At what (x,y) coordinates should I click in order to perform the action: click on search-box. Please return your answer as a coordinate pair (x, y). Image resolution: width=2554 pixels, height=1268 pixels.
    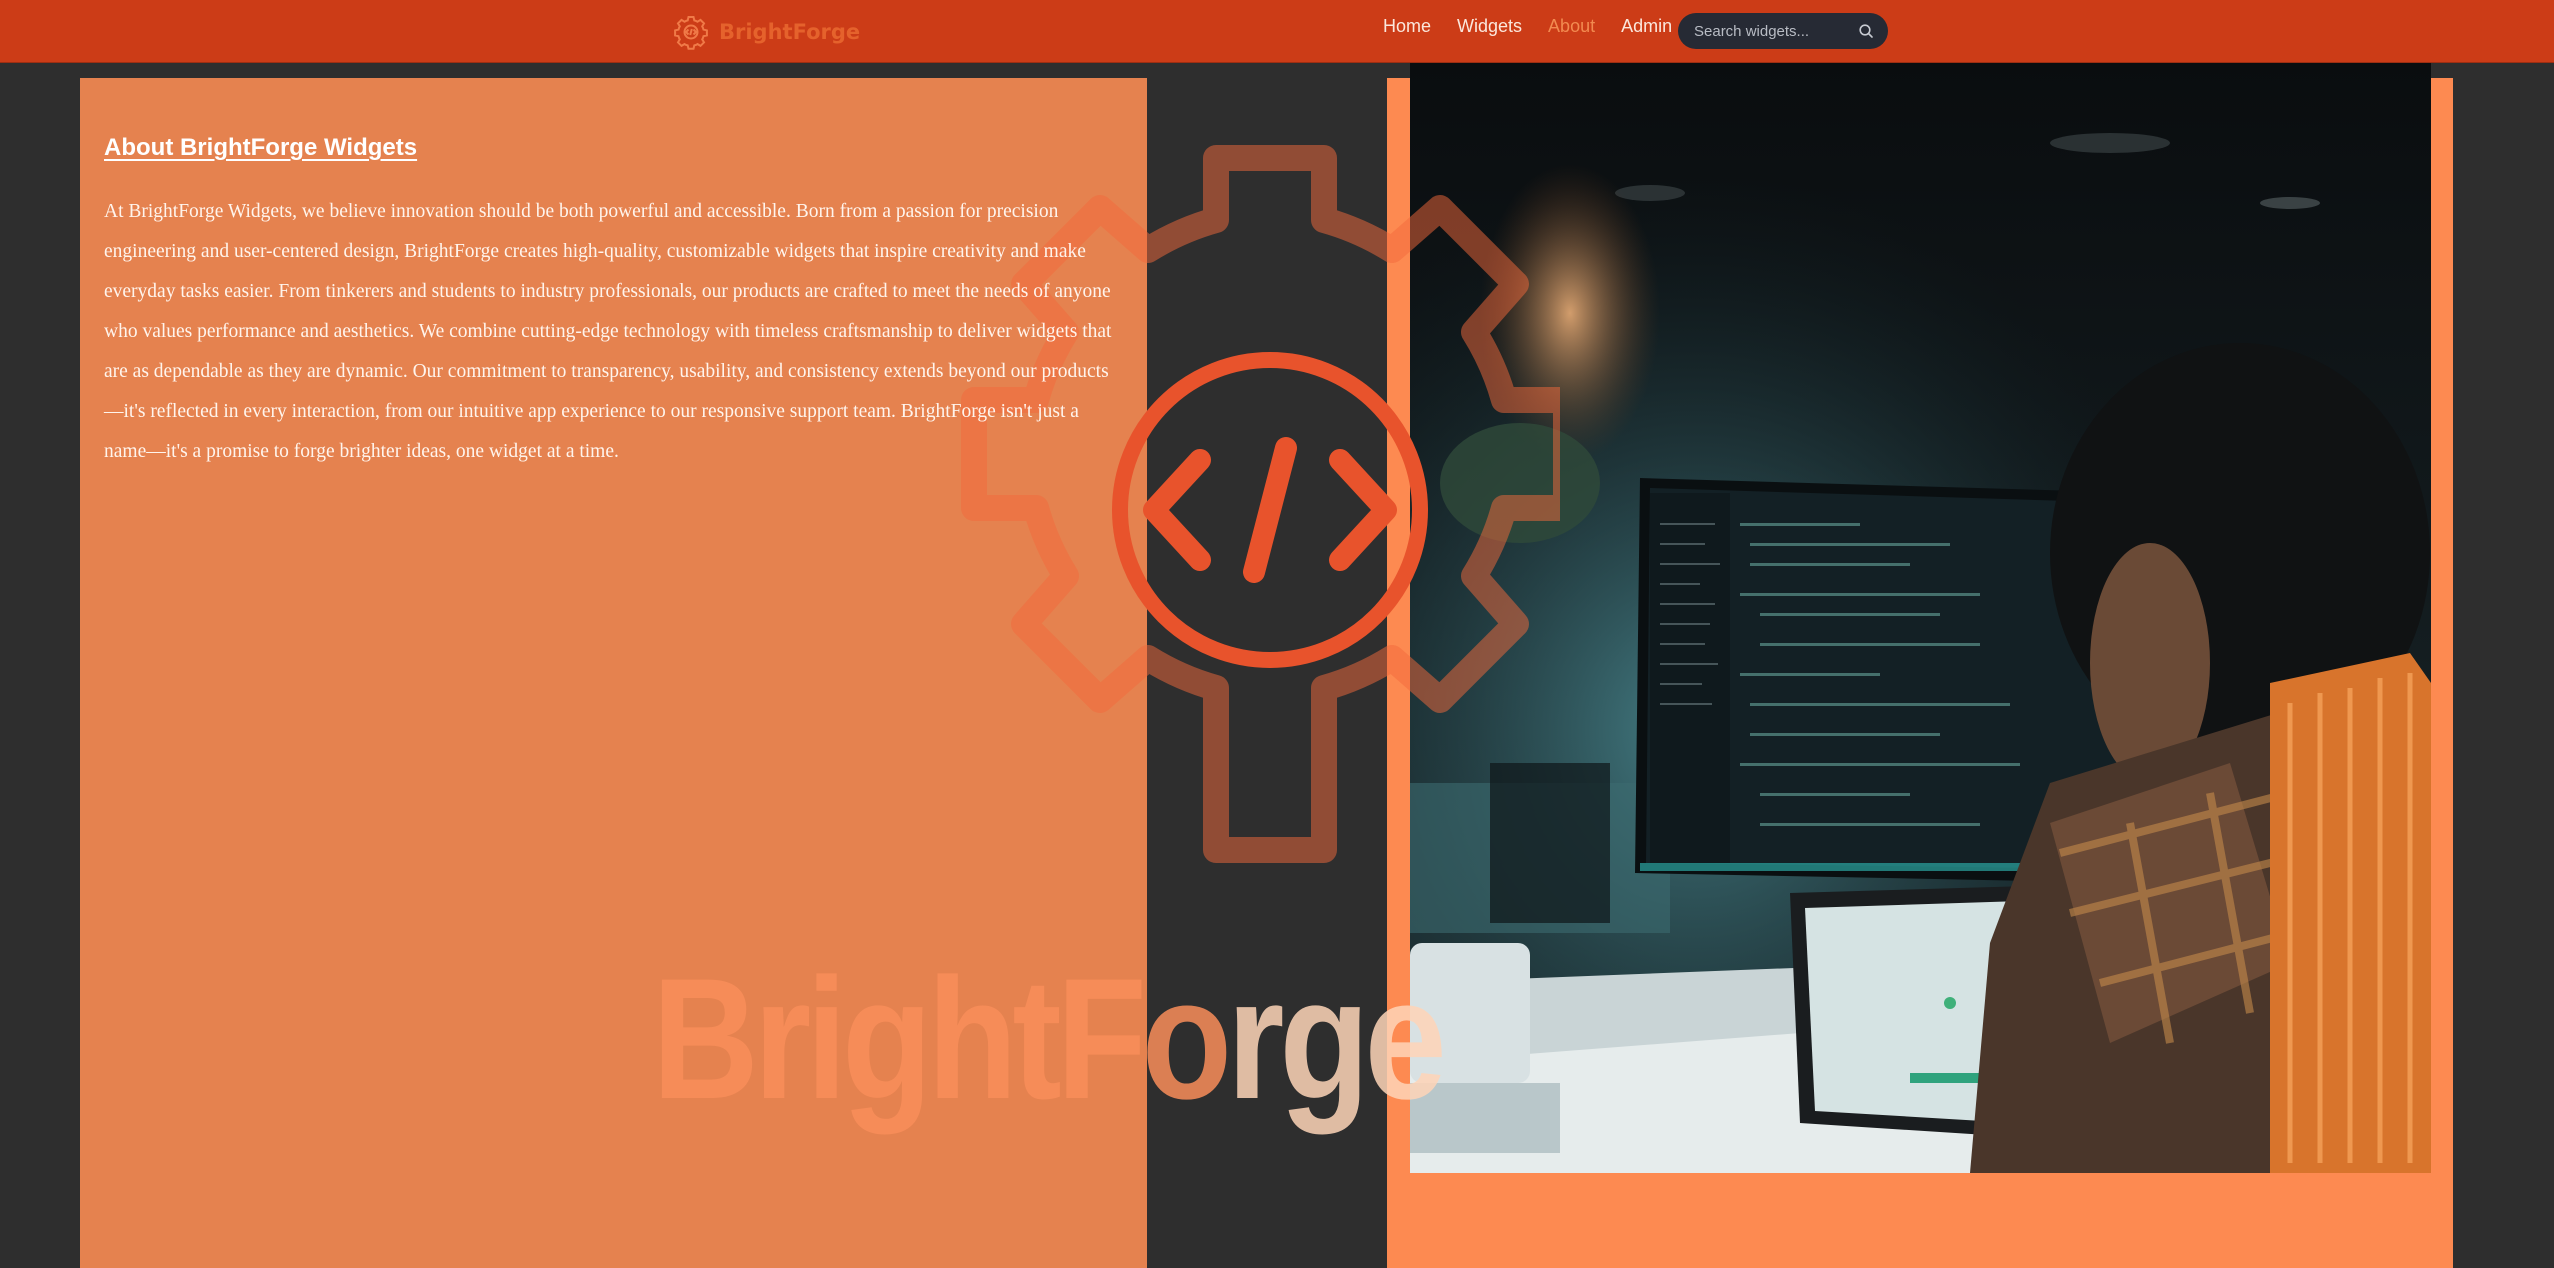
    Looking at the image, I should click on (1783, 31).